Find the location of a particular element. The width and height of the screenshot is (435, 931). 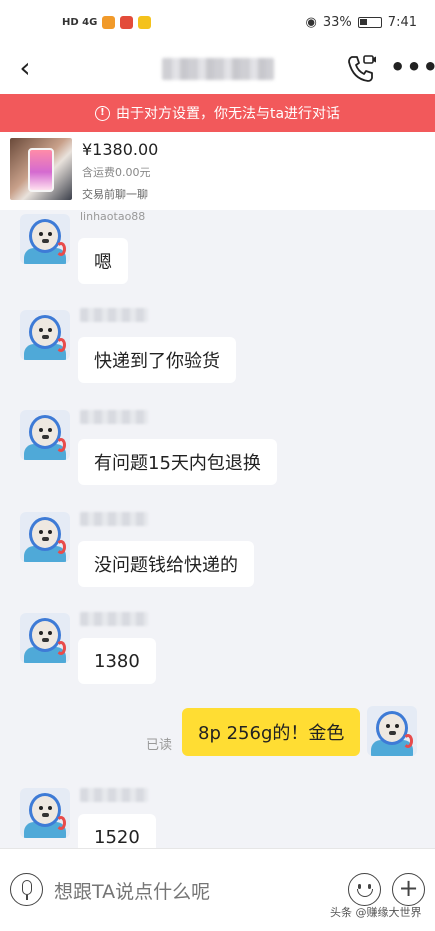

chat-header: ‹ ••• is located at coordinates (217, 69).